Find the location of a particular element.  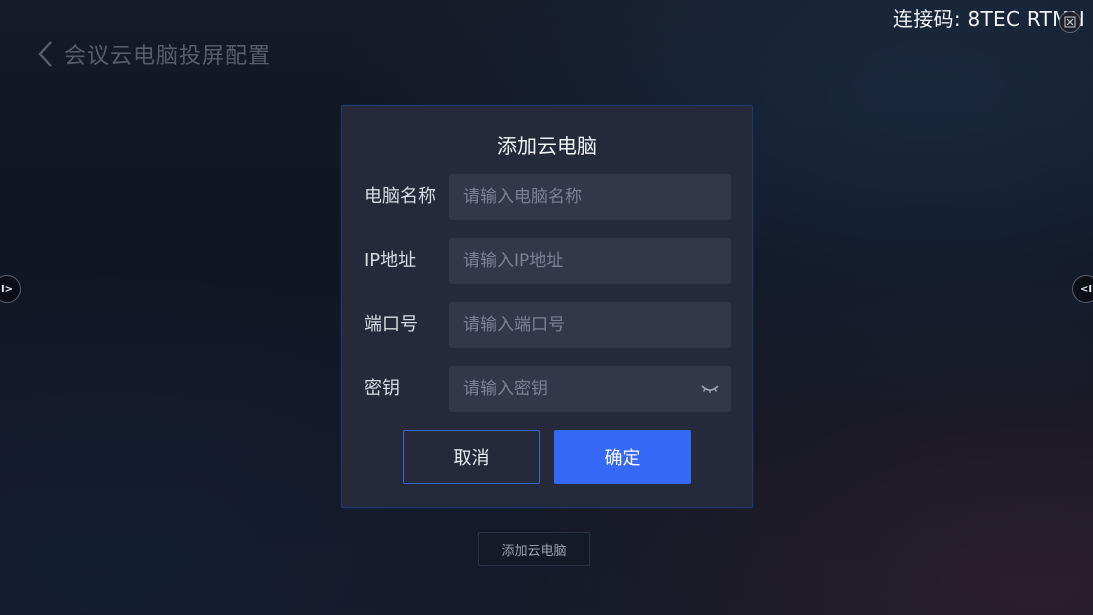

key-input is located at coordinates (590, 389).